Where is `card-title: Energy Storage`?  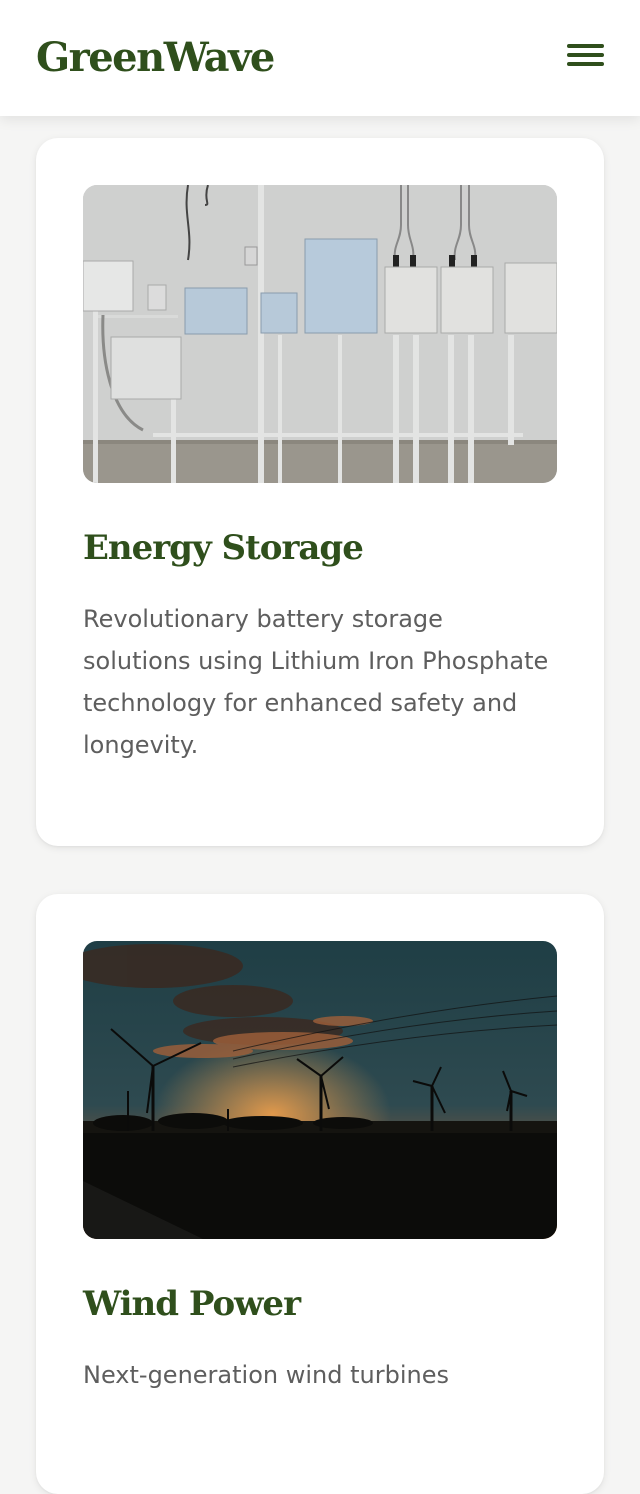 card-title: Energy Storage is located at coordinates (223, 548).